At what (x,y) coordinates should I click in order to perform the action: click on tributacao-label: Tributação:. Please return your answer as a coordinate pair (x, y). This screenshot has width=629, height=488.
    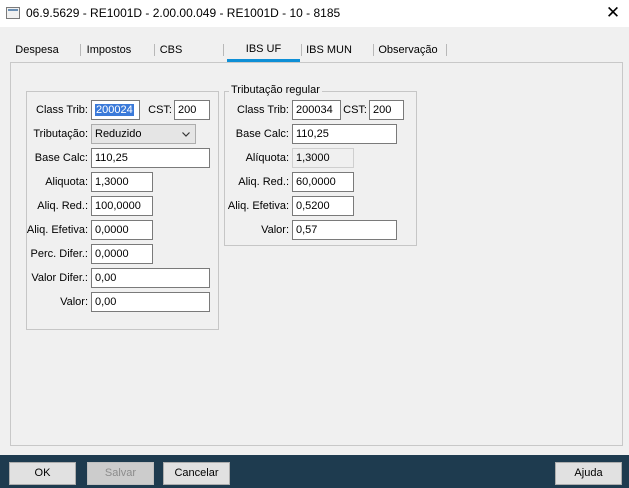
    Looking at the image, I should click on (60, 134).